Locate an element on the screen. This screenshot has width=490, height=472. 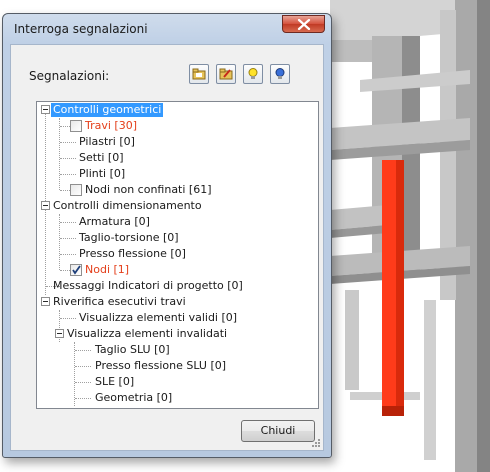
close-button is located at coordinates (303, 24).